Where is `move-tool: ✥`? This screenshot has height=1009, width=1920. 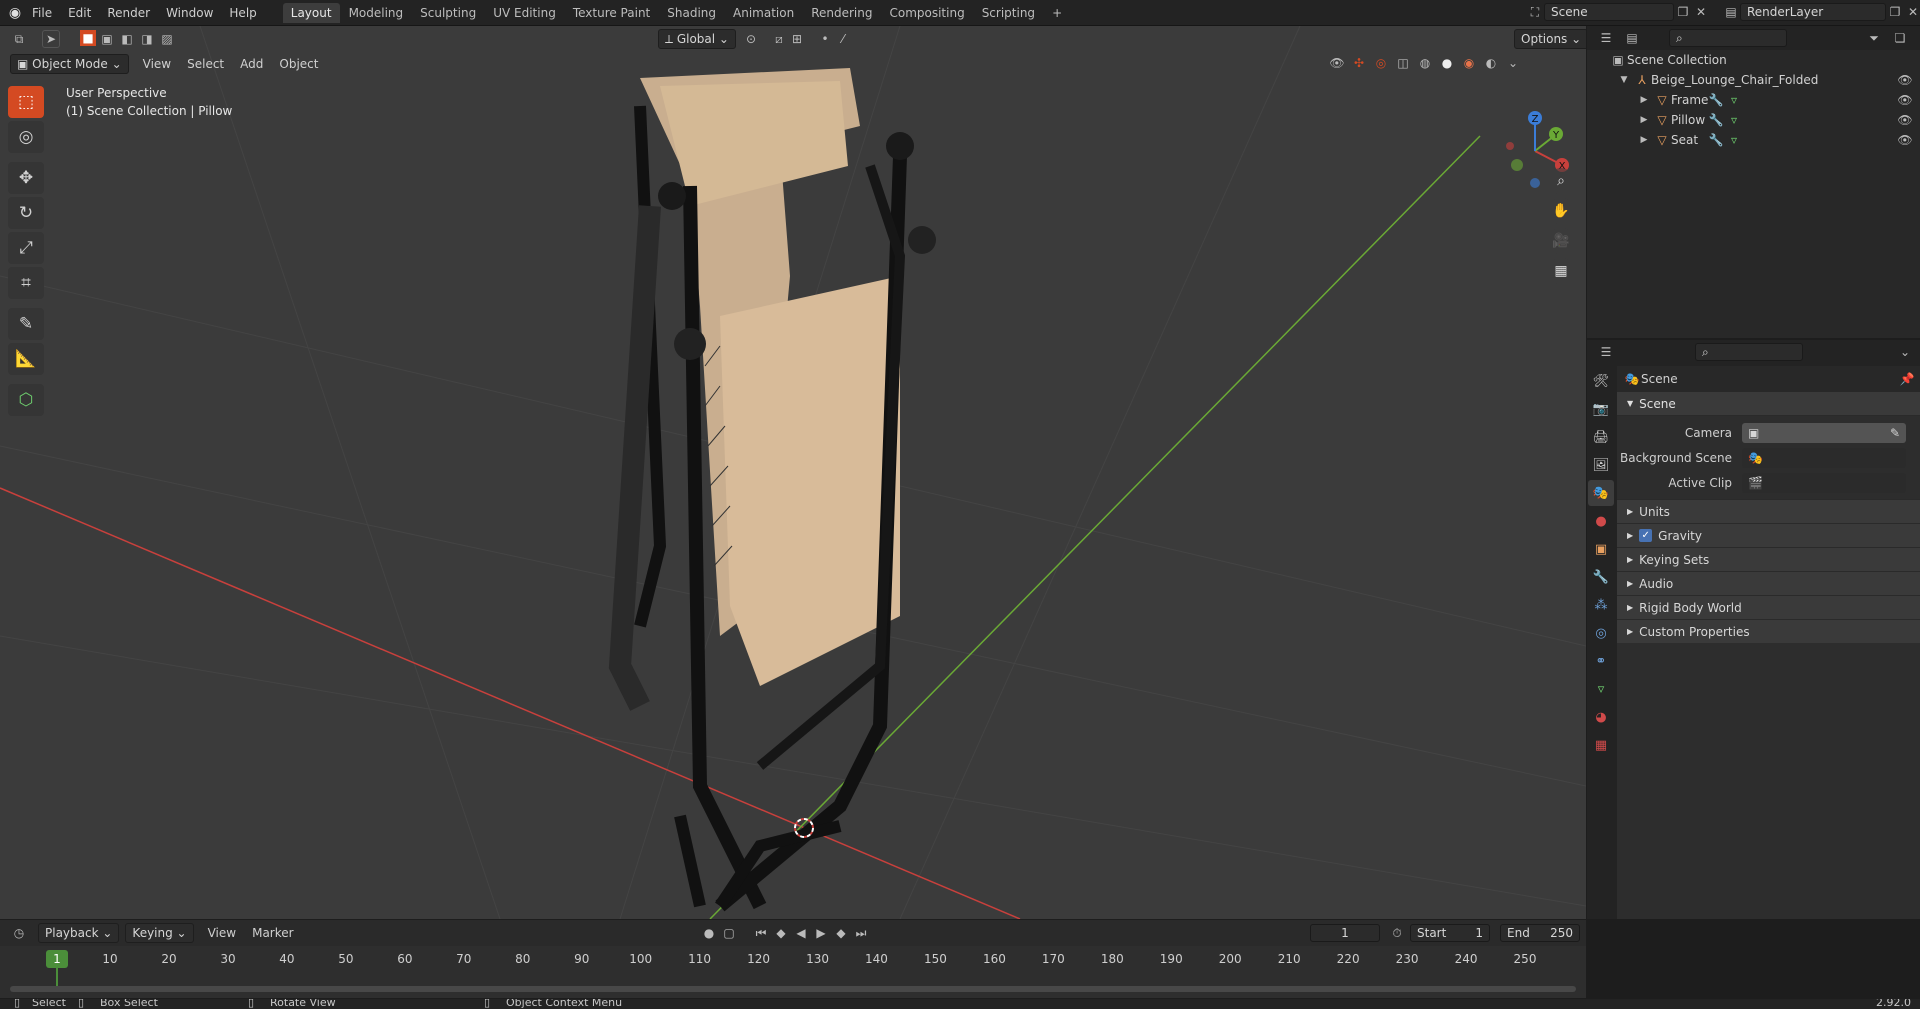 move-tool: ✥ is located at coordinates (26, 178).